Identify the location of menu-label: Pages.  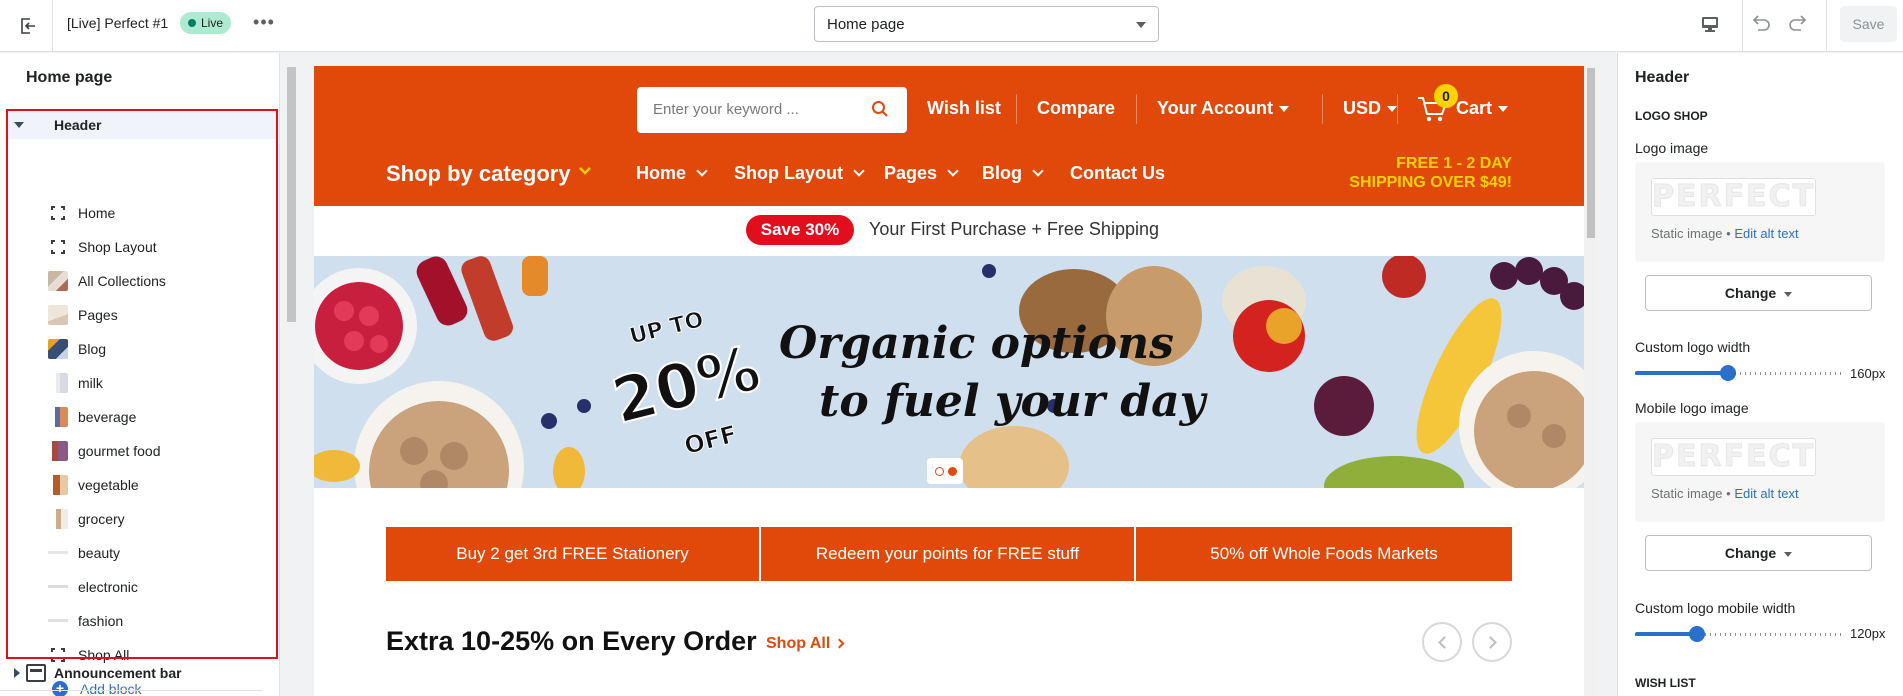
(911, 173).